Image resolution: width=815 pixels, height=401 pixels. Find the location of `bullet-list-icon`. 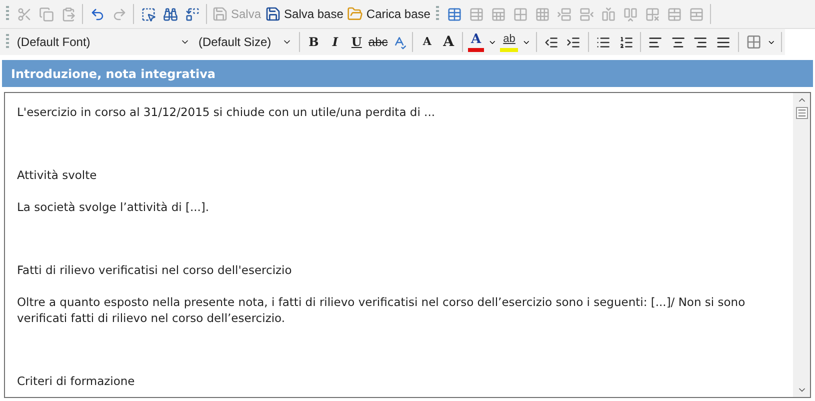

bullet-list-icon is located at coordinates (603, 42).